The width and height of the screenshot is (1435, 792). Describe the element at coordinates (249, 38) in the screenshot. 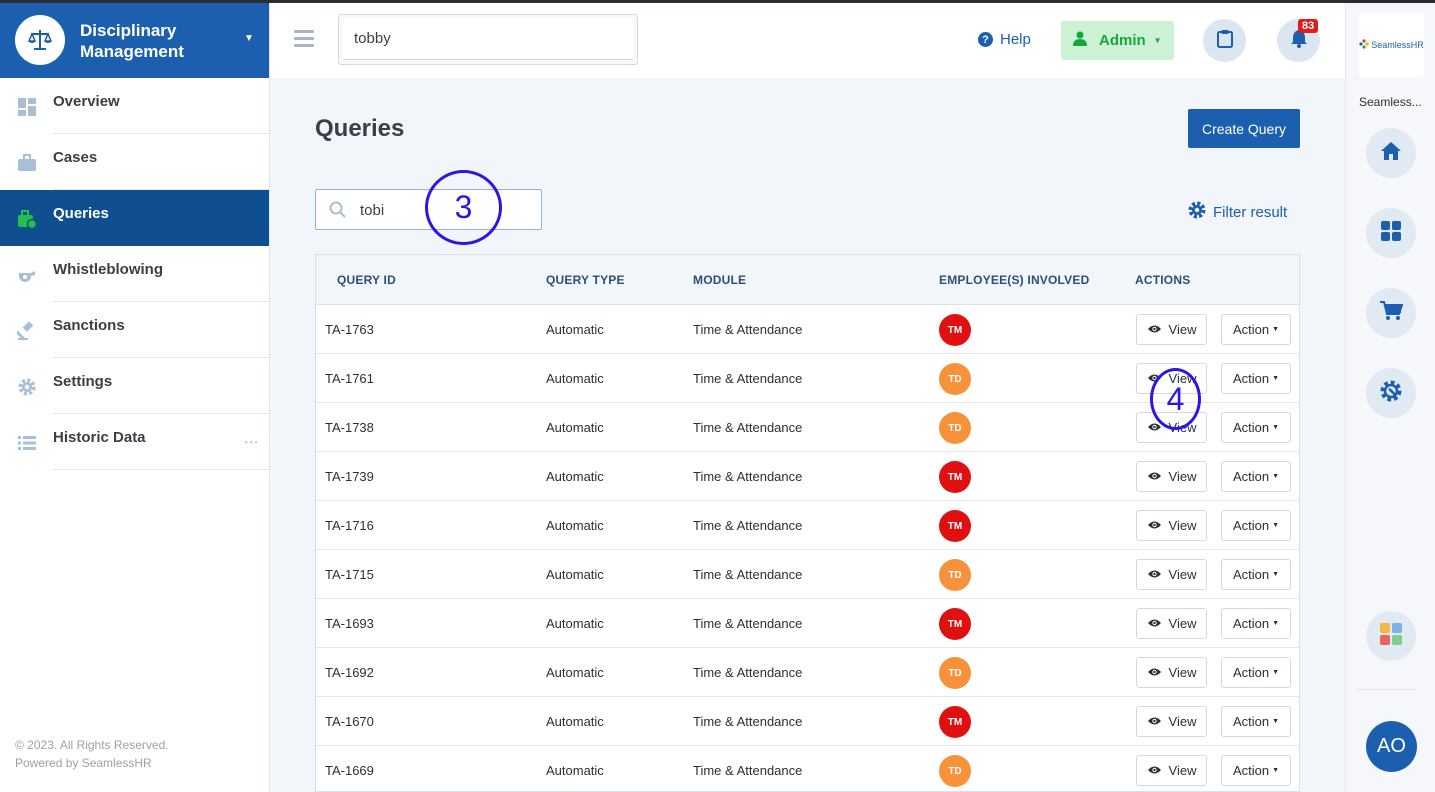

I see `chevron-down-icon: ▼` at that location.